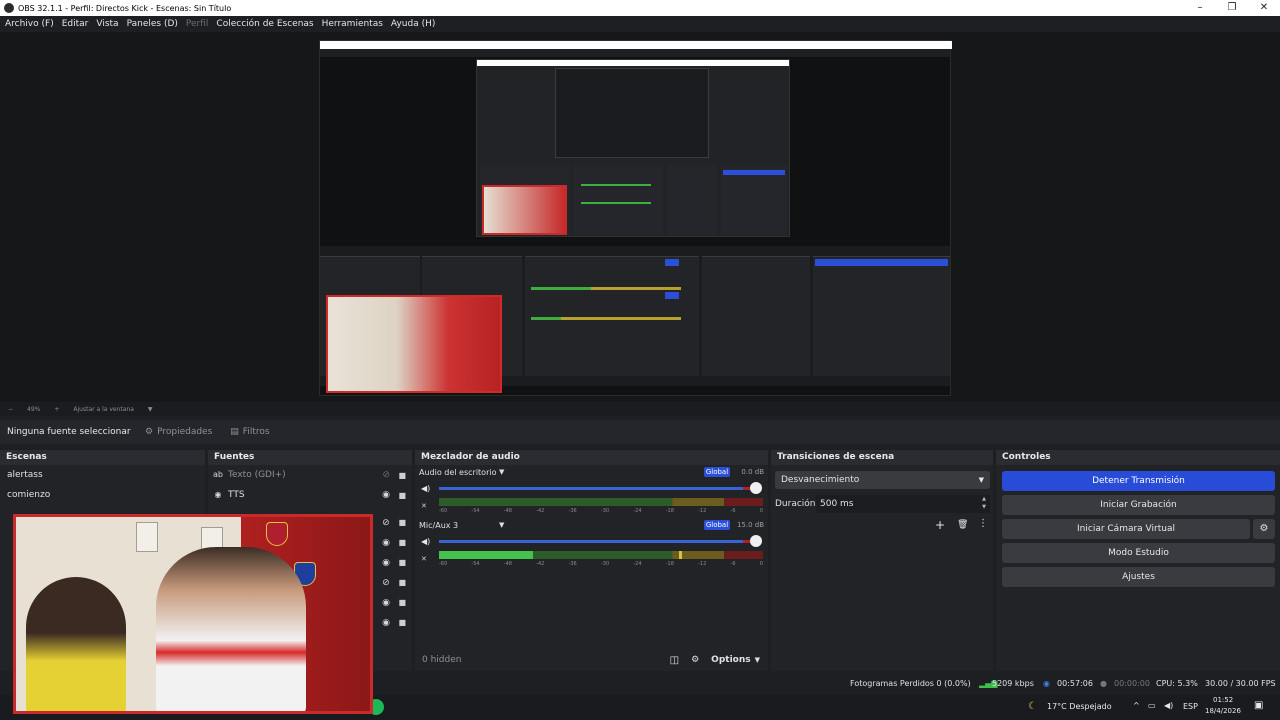 The height and width of the screenshot is (720, 1280). What do you see at coordinates (680, 555) in the screenshot?
I see `meter-peak` at bounding box center [680, 555].